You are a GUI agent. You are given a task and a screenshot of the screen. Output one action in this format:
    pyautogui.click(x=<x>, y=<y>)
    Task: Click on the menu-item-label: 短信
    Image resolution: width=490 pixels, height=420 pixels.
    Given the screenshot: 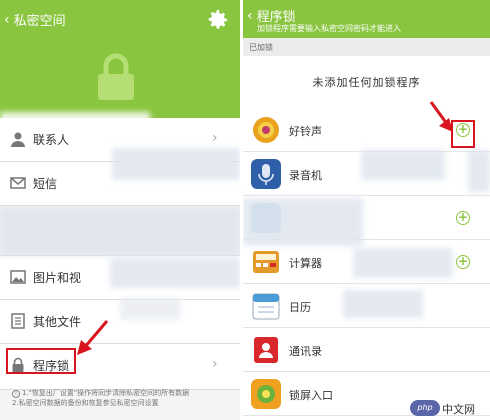 What is the action you would take?
    pyautogui.click(x=45, y=184)
    